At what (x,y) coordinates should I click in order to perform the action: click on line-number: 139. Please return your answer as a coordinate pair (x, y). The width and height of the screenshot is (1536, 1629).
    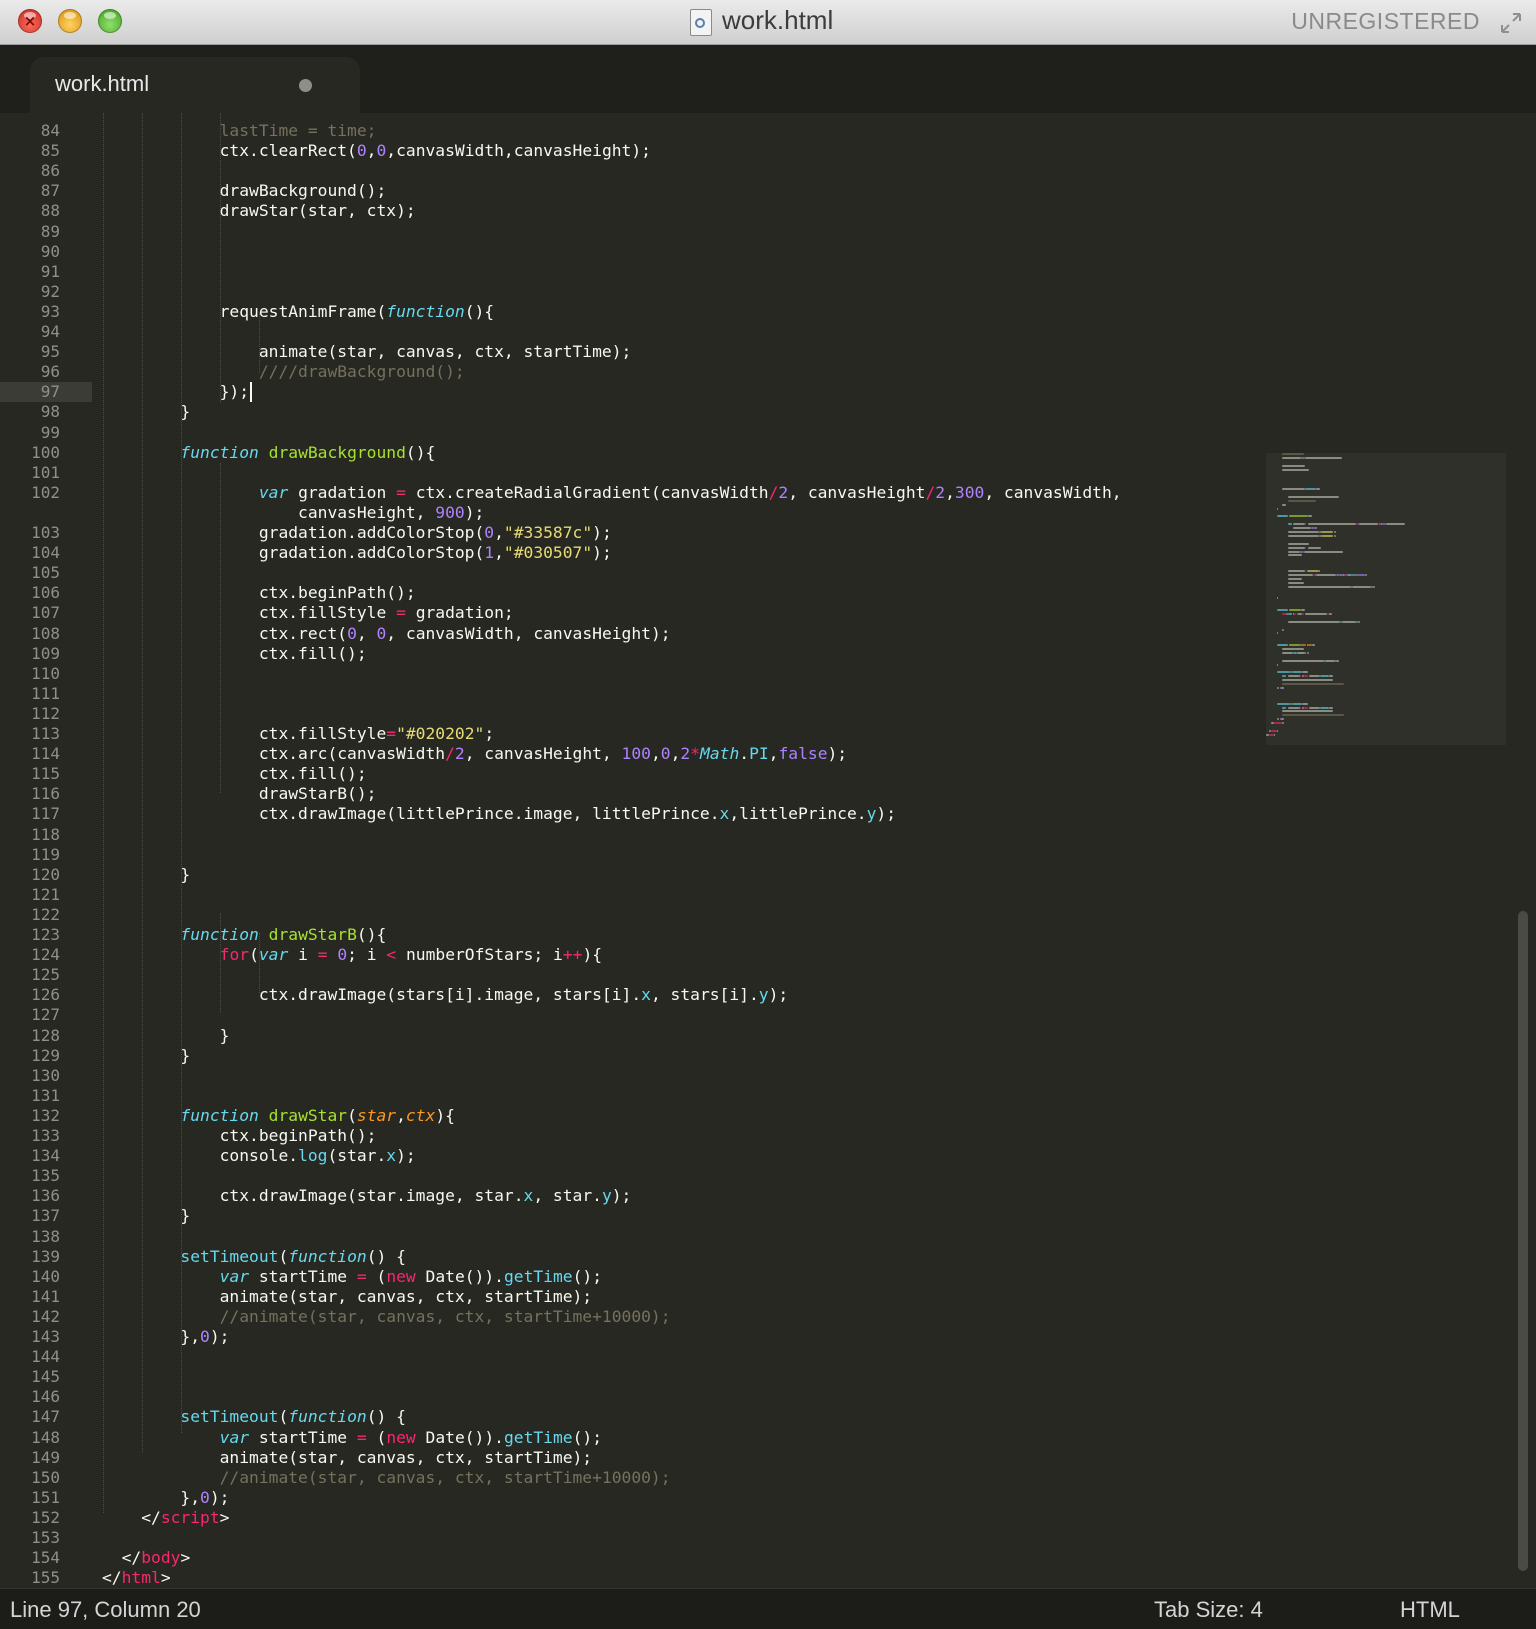
    Looking at the image, I should click on (45, 1256).